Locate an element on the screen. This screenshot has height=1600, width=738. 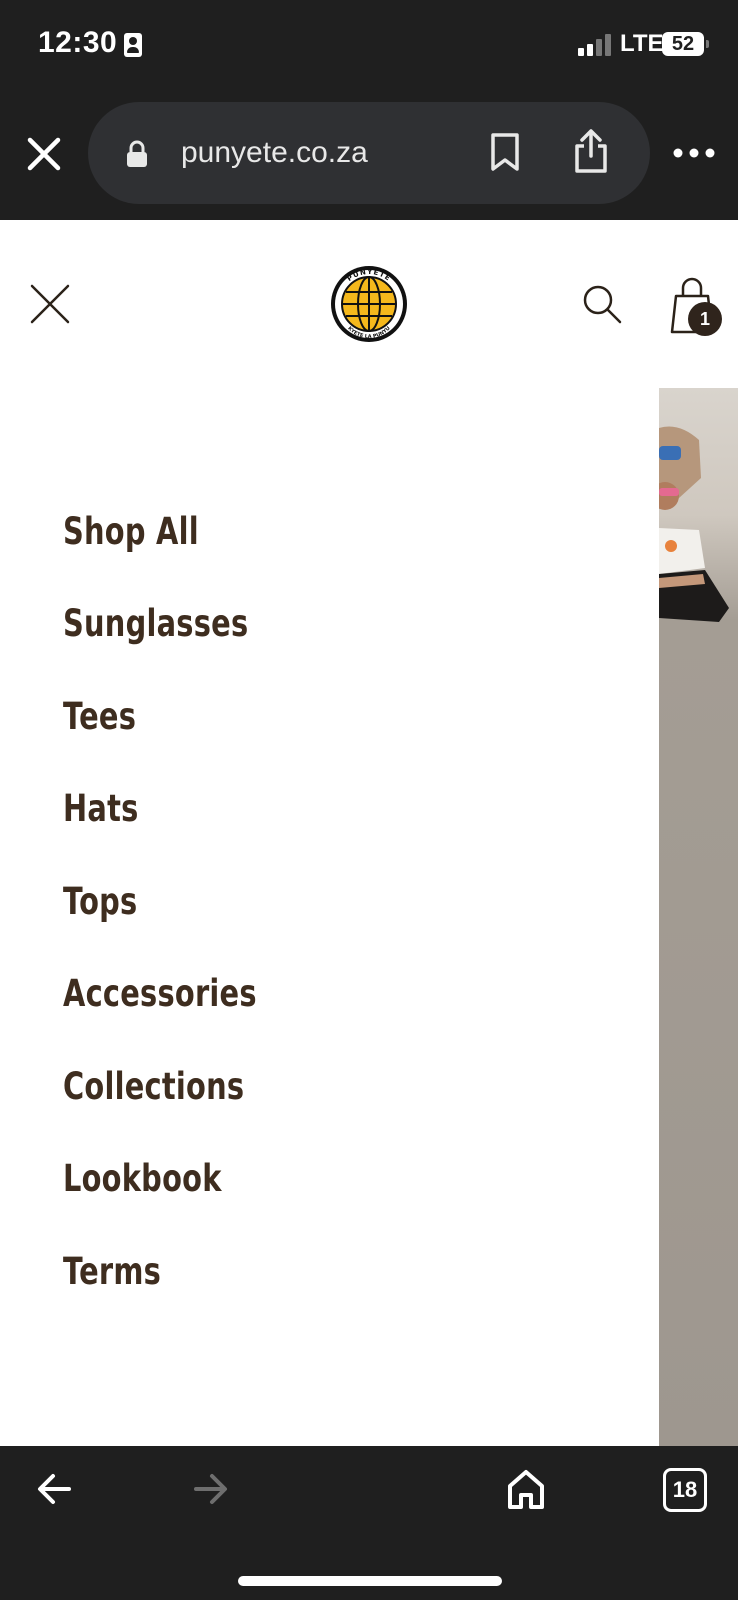
home-indicator is located at coordinates (370, 1581).